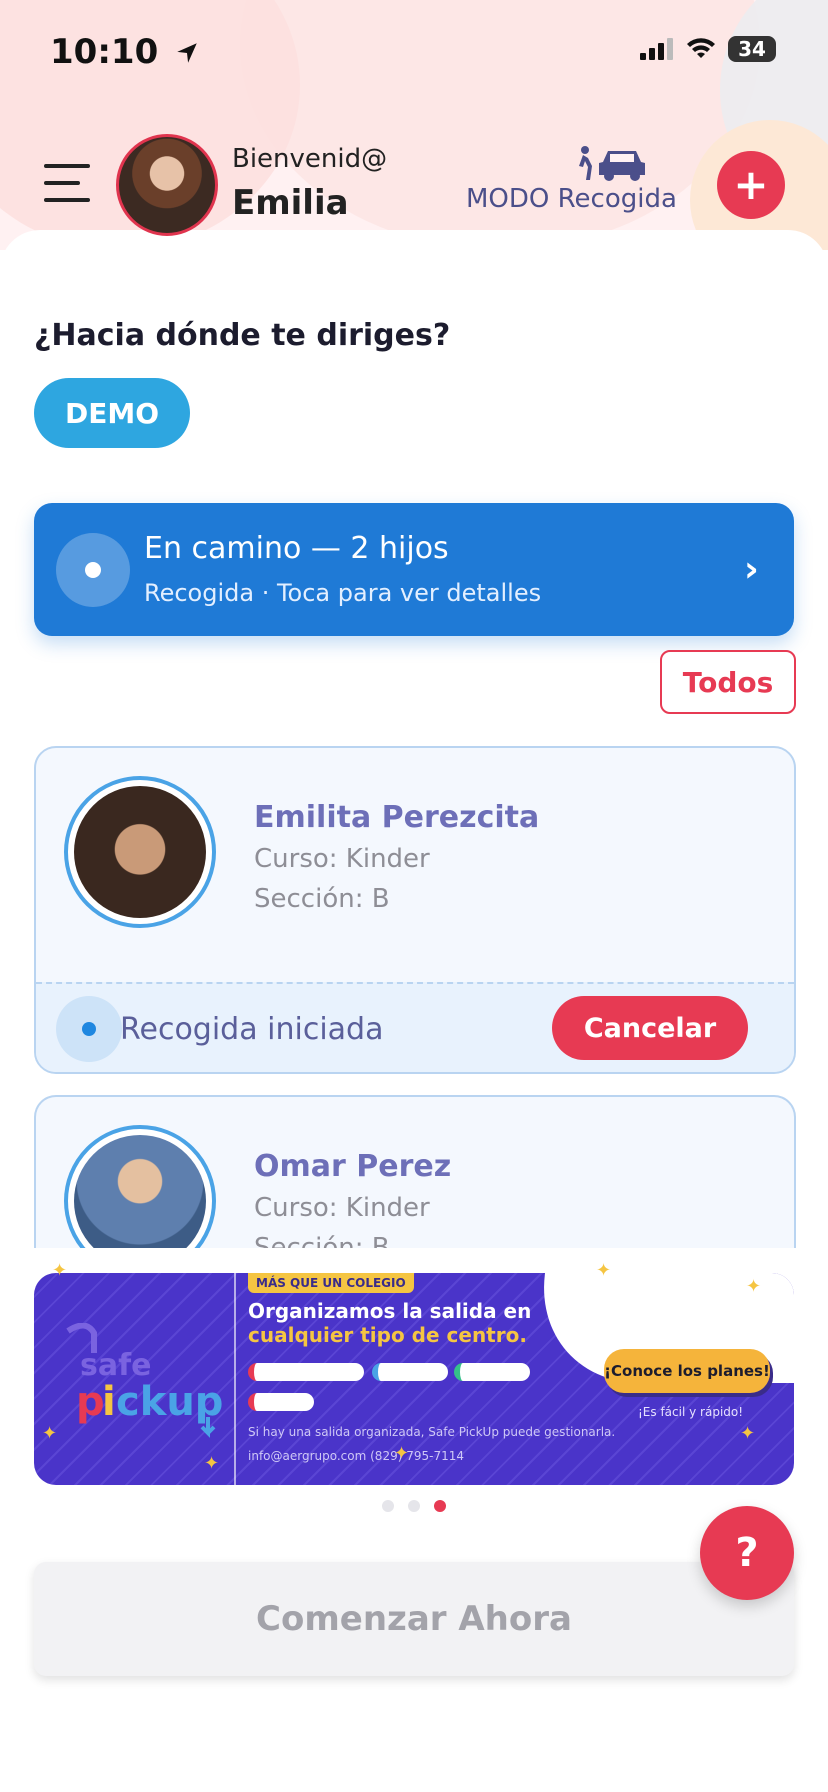 The width and height of the screenshot is (828, 1792). Describe the element at coordinates (414, 1619) in the screenshot. I see `start-now-button: Comenzar Ahora` at that location.